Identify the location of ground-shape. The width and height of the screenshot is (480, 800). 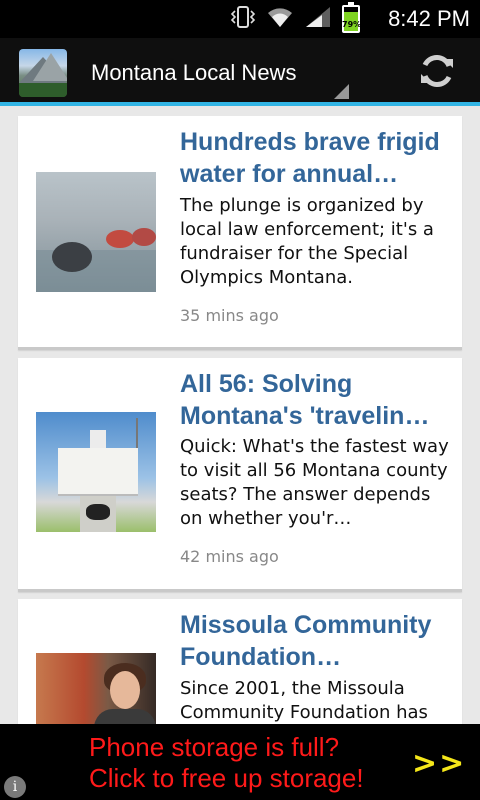
(43, 90).